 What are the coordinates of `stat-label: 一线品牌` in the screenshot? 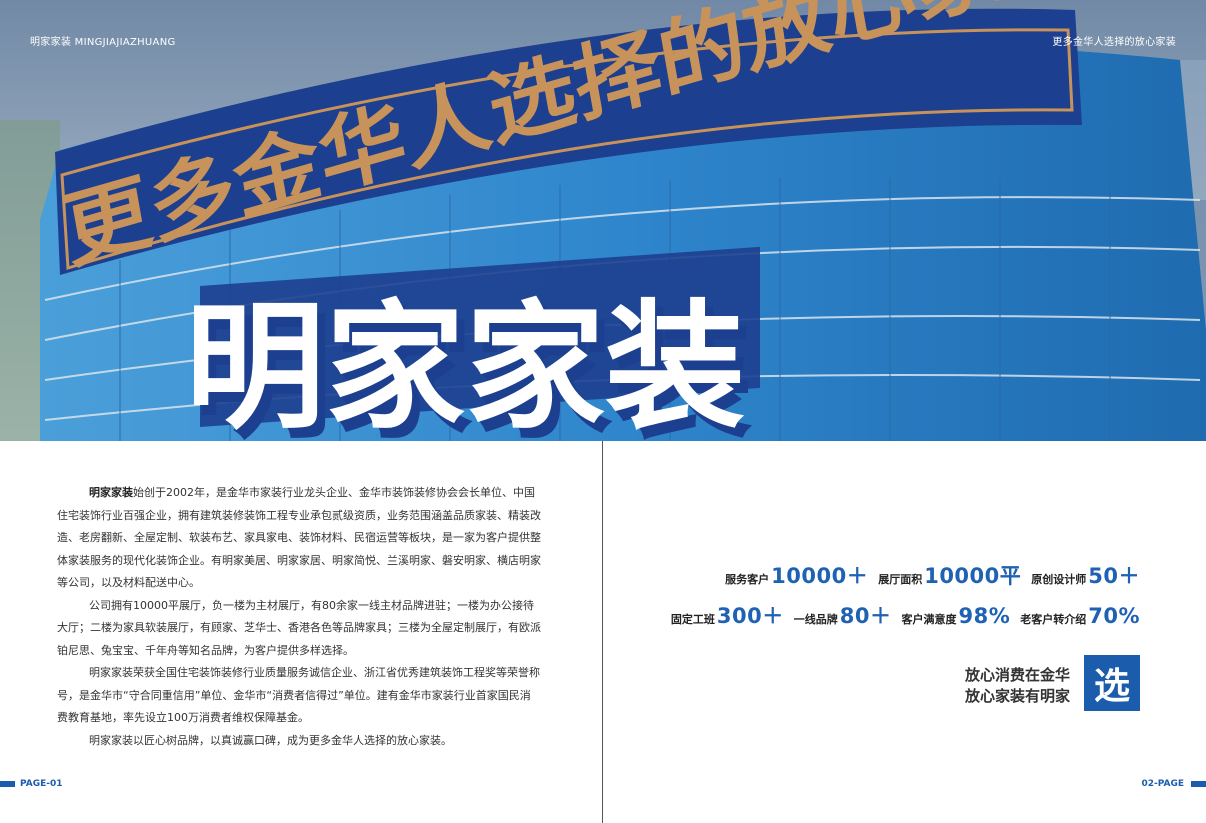 It's located at (815, 619).